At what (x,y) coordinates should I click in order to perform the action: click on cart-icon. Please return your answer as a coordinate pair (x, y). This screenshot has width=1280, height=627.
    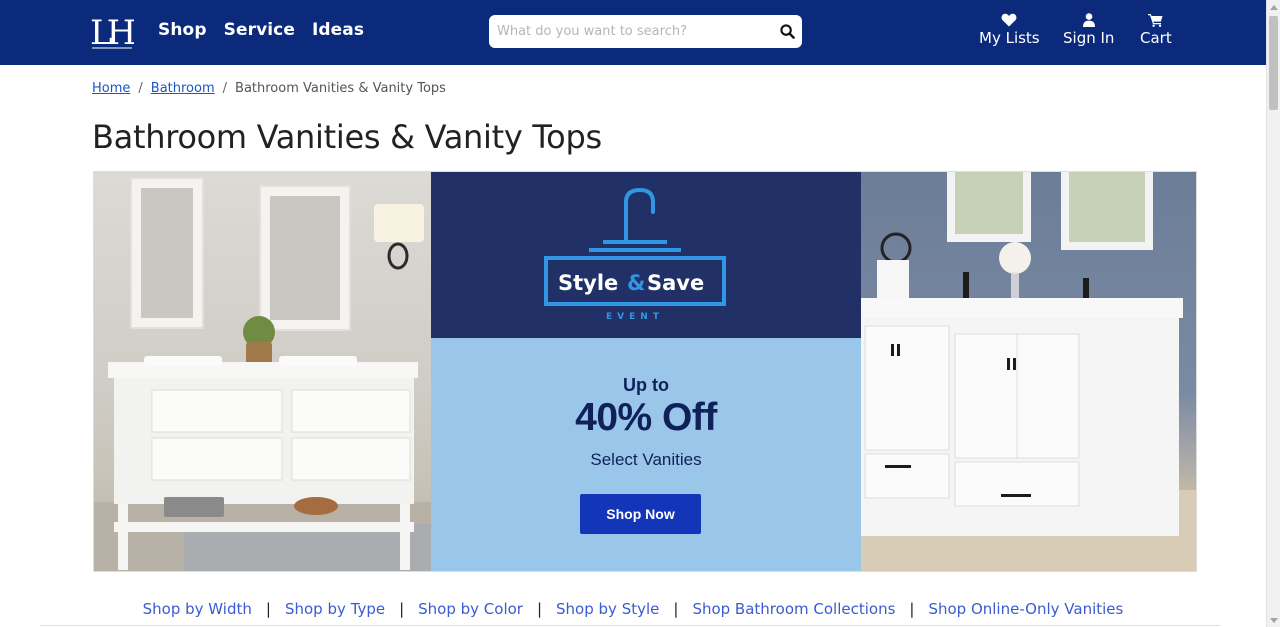
    Looking at the image, I should click on (1155, 20).